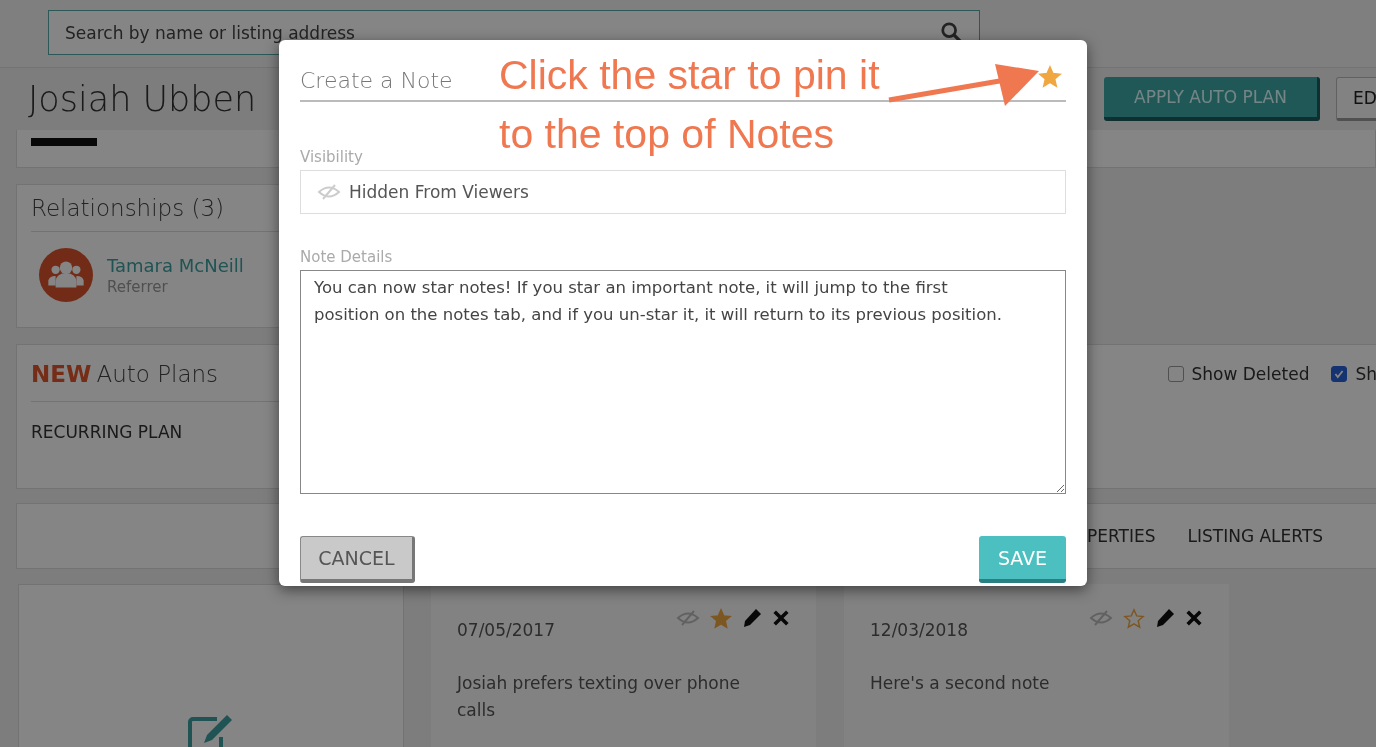  What do you see at coordinates (332, 157) in the screenshot?
I see `field-label: Visibility` at bounding box center [332, 157].